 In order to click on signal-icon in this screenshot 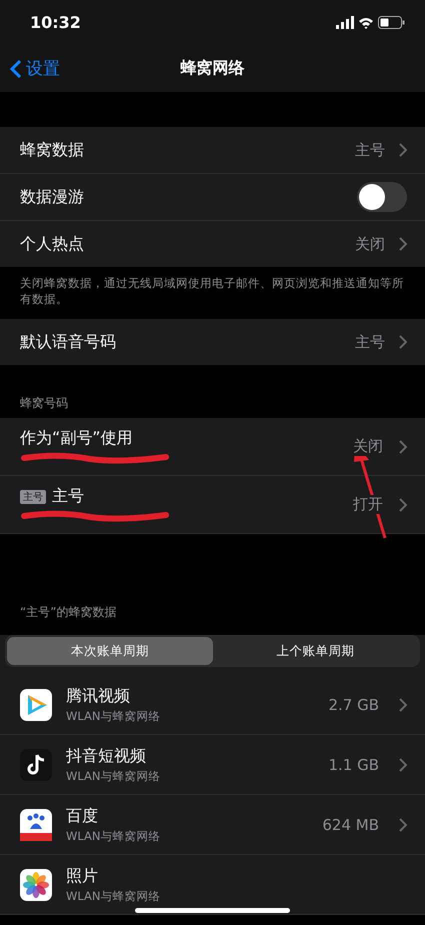, I will do `click(345, 22)`.